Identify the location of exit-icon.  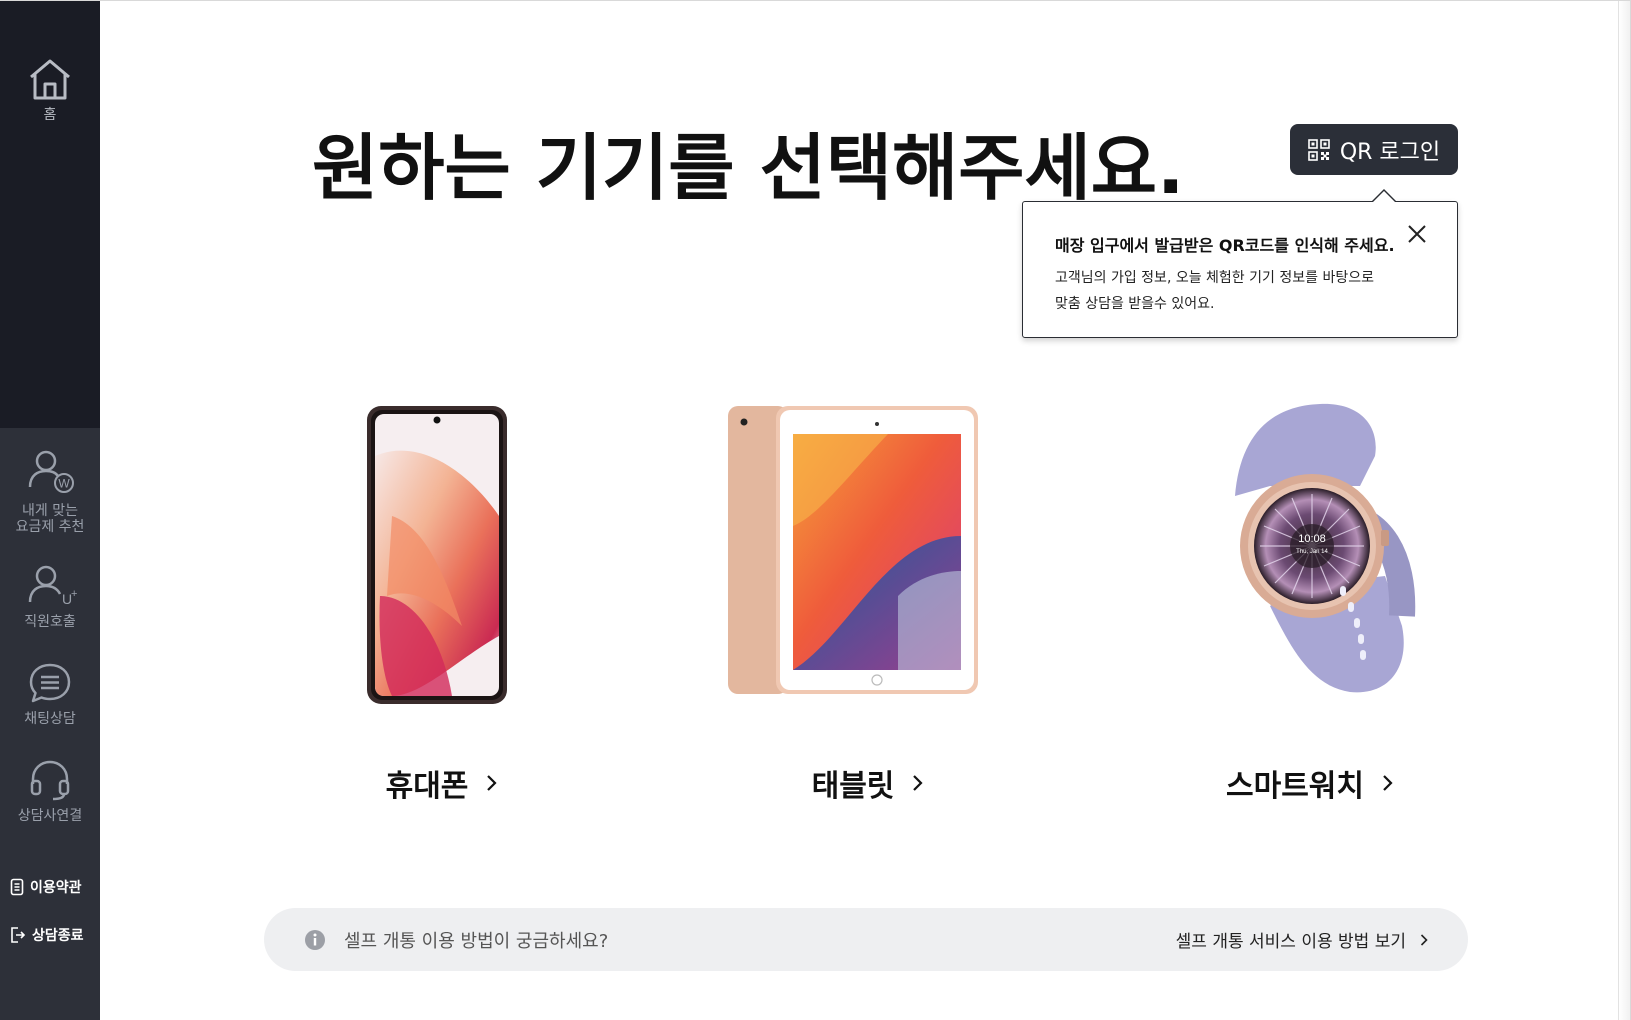
(18, 935).